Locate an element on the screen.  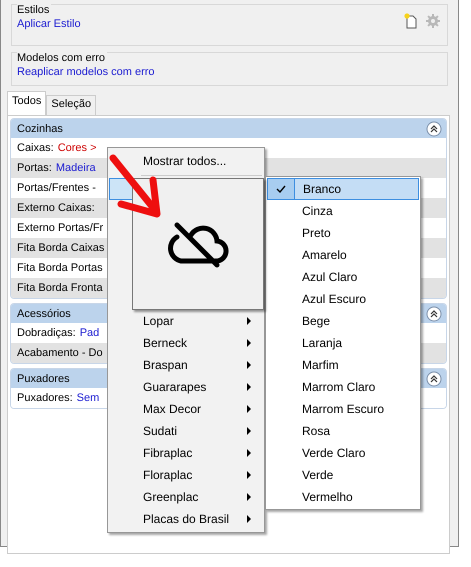
menu-item: Rosa is located at coordinates (343, 431).